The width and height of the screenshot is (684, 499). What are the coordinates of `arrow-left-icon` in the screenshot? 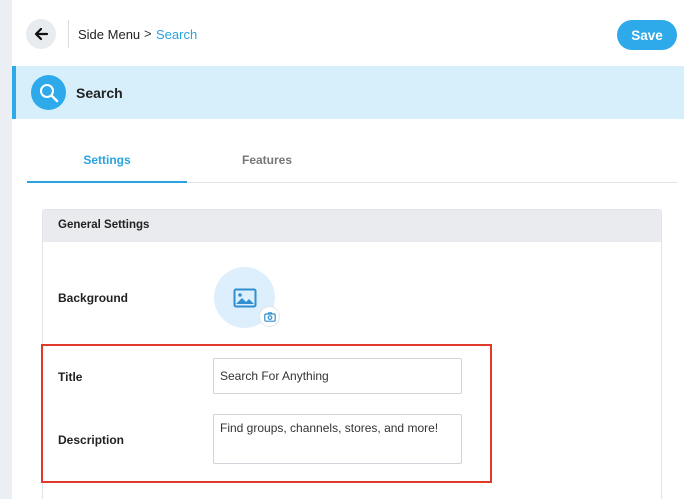 It's located at (41, 34).